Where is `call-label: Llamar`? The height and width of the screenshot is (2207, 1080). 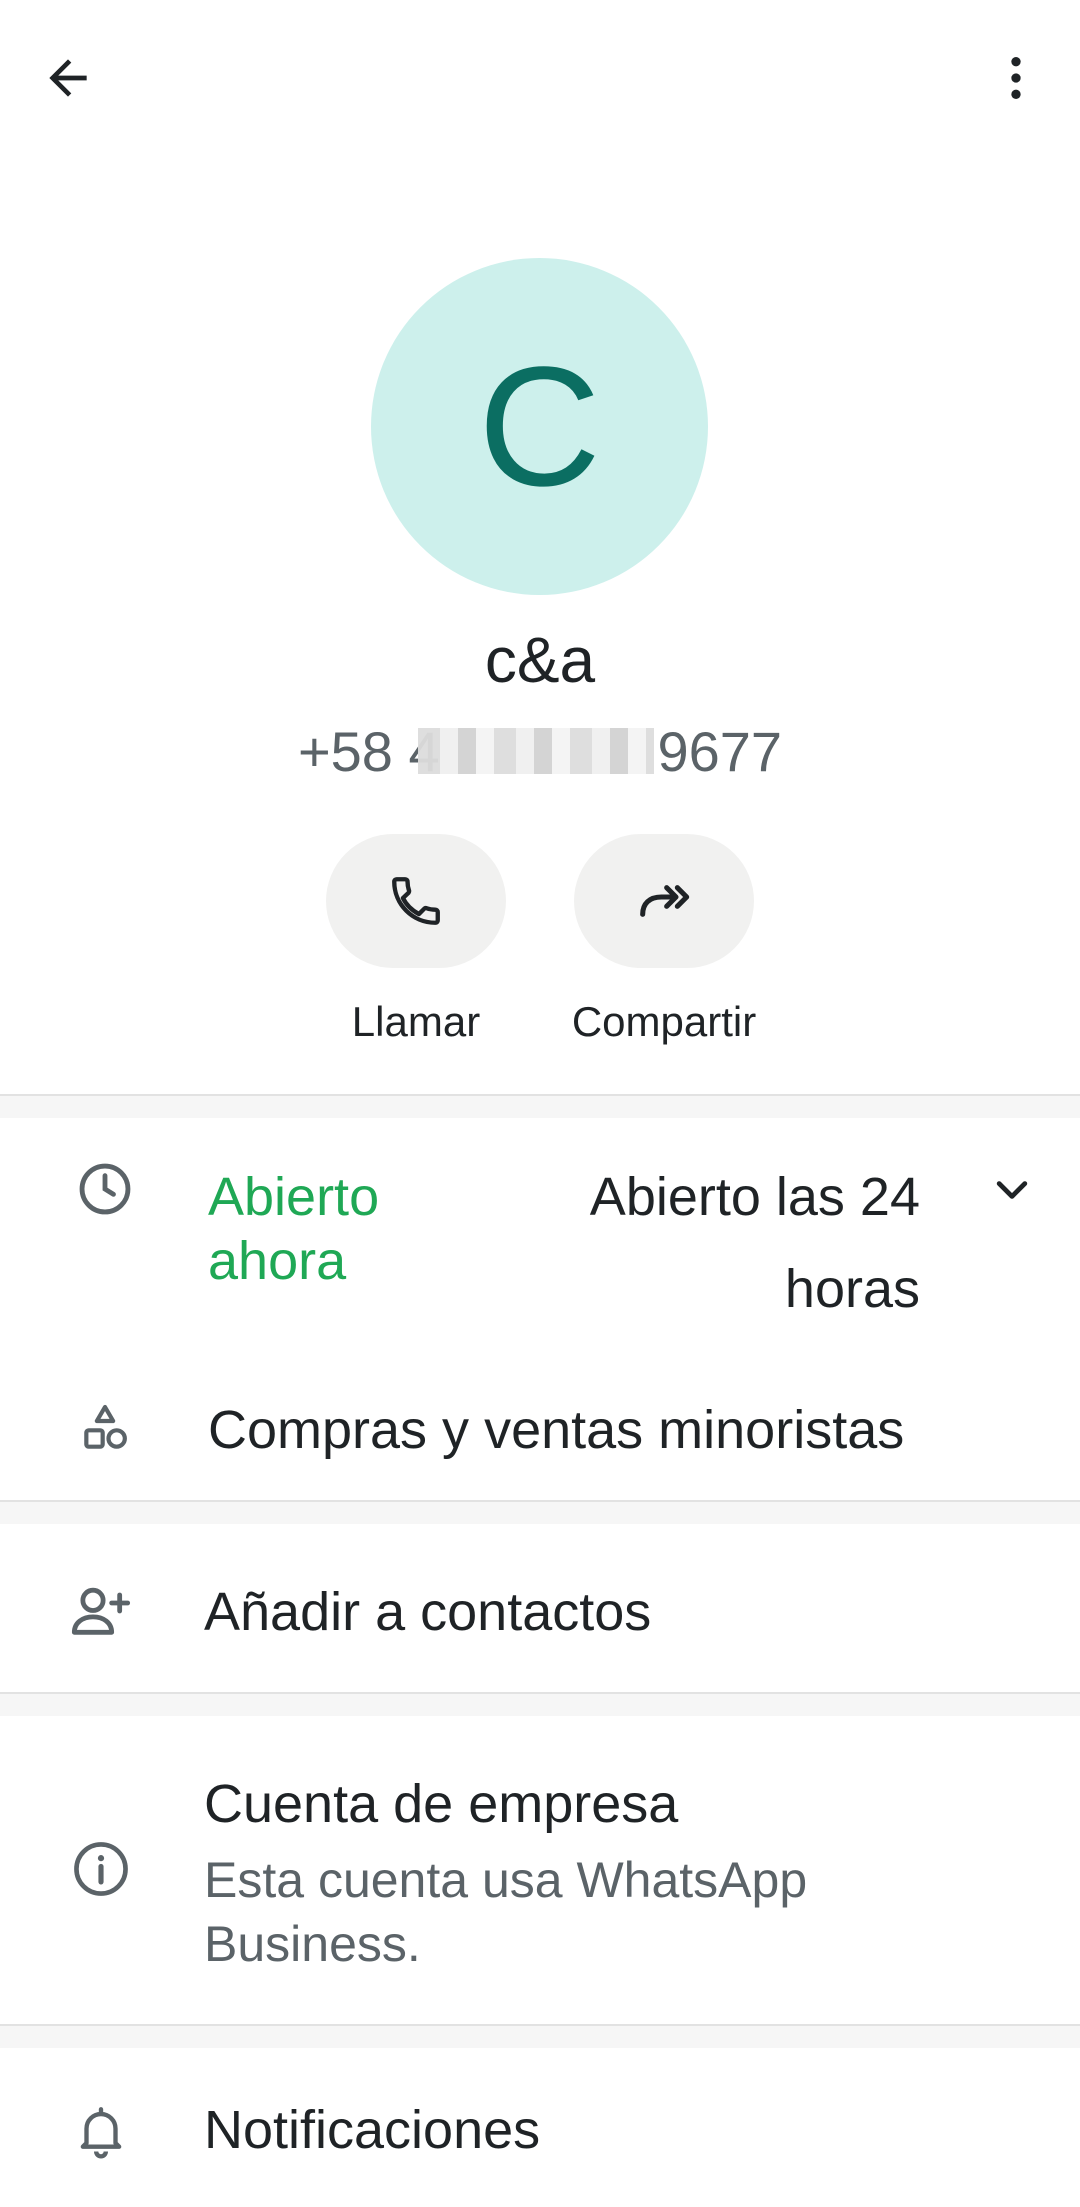
call-label: Llamar is located at coordinates (416, 1021).